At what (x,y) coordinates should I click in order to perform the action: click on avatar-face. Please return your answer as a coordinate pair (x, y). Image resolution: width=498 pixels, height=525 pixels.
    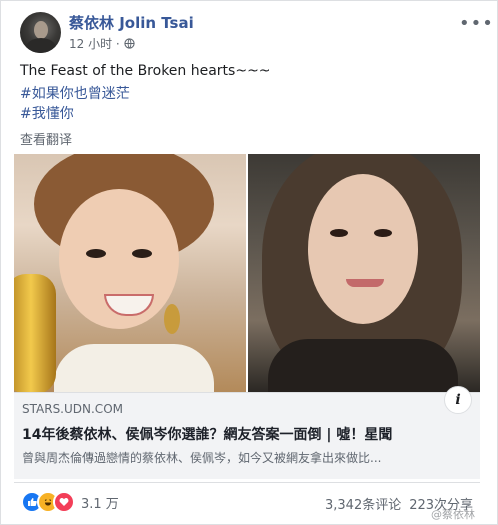
    Looking at the image, I should click on (41, 30).